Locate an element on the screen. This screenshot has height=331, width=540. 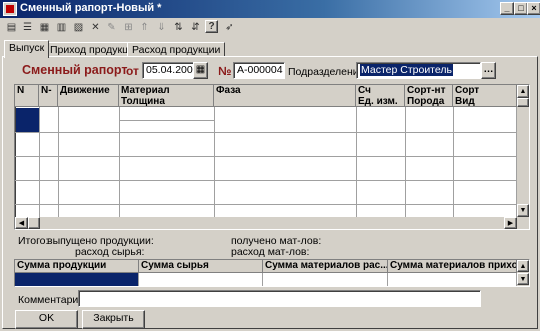
title-bar: Сменный рапорт-Новый * _ □ × is located at coordinates (270, 9).